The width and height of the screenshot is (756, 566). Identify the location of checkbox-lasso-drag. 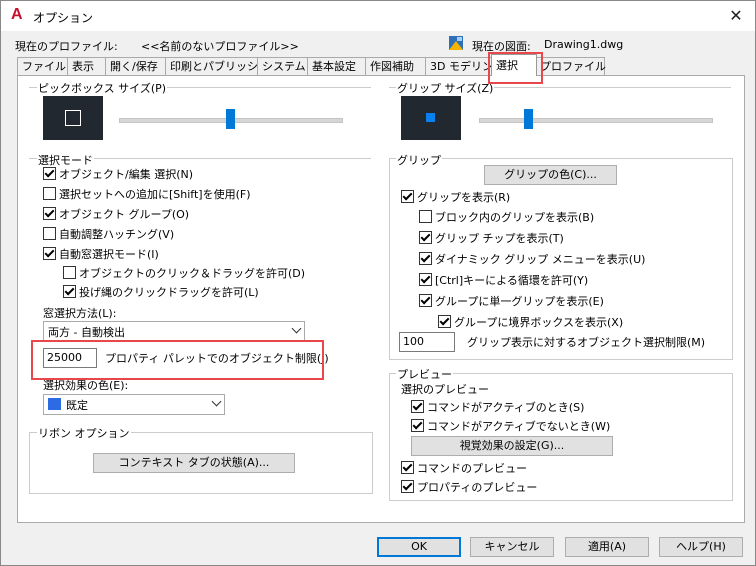
(69, 291).